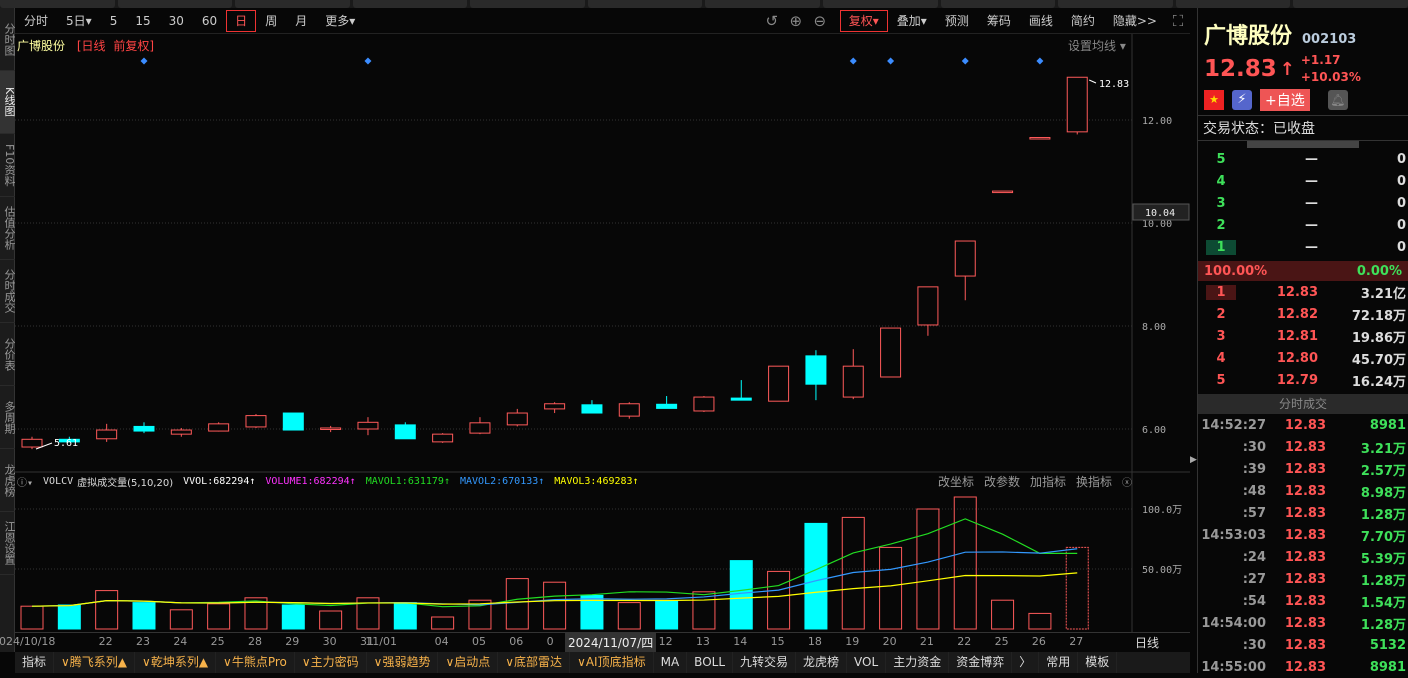 The width and height of the screenshot is (1408, 678). I want to click on add-watchlist-button: +自选, so click(1285, 100).